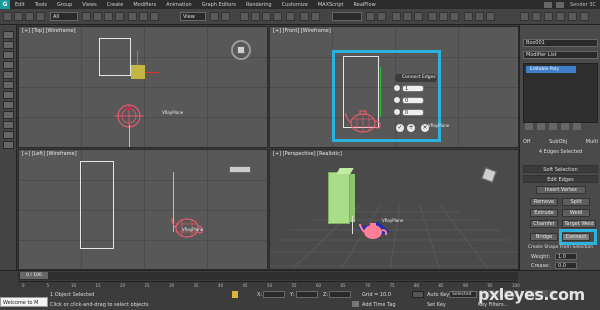 This screenshot has height=310, width=600. Describe the element at coordinates (144, 5) in the screenshot. I see `menu-modifiers: Modifiers` at that location.